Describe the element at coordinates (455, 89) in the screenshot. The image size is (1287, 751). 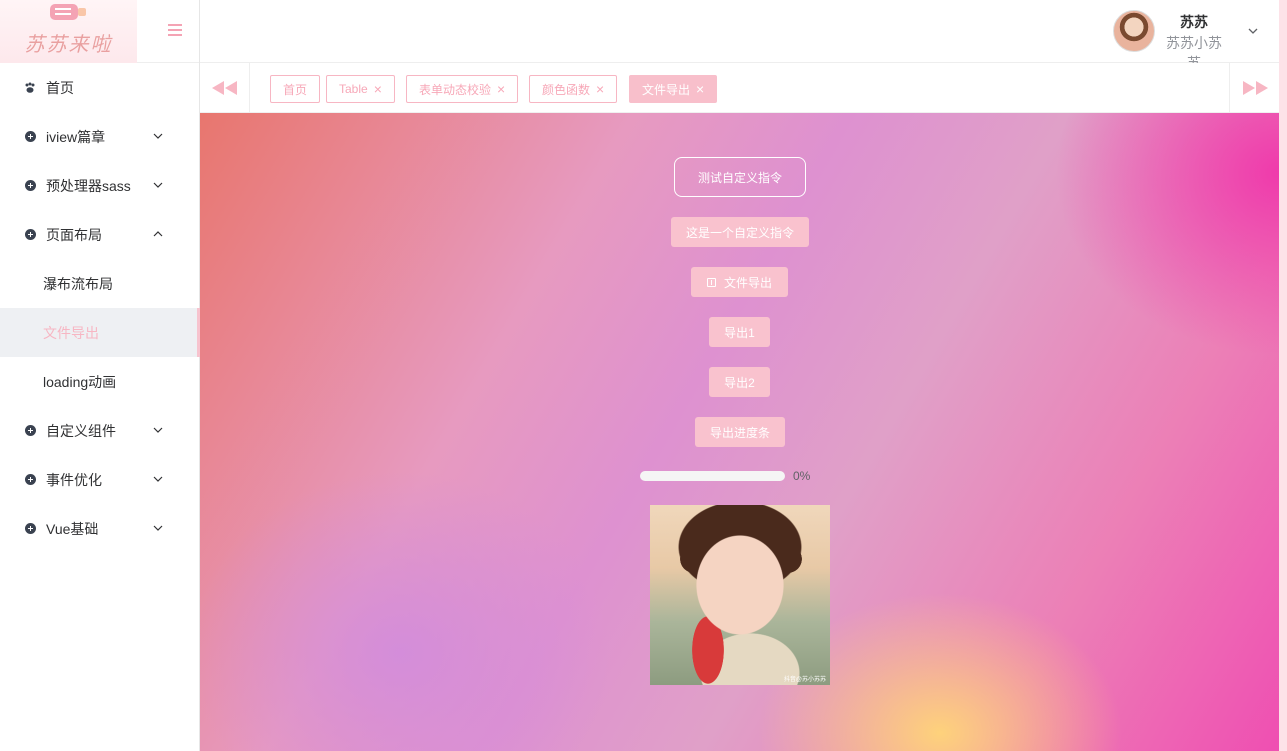
I see `tab-label: 表单动态校验` at that location.